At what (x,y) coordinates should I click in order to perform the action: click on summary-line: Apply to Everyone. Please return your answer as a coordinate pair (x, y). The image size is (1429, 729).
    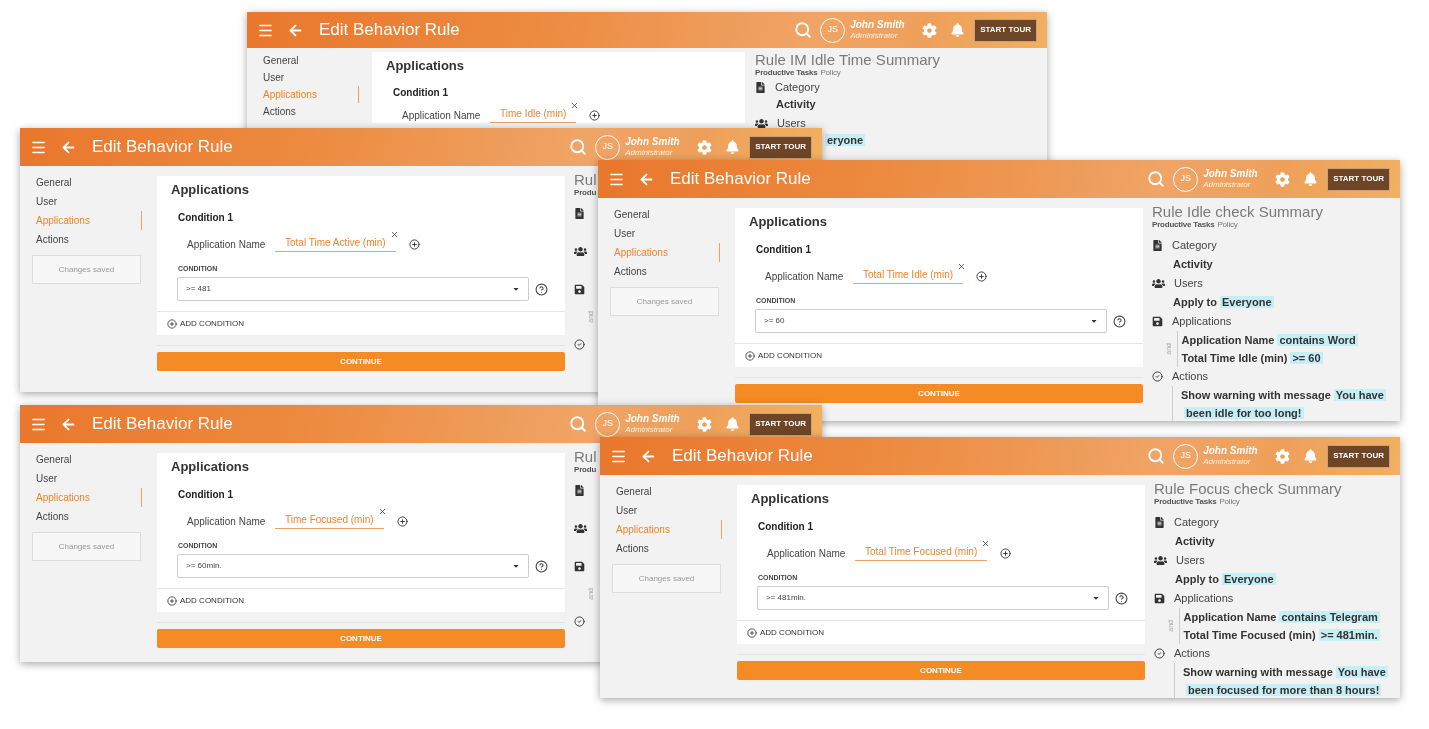
    Looking at the image, I should click on (1225, 579).